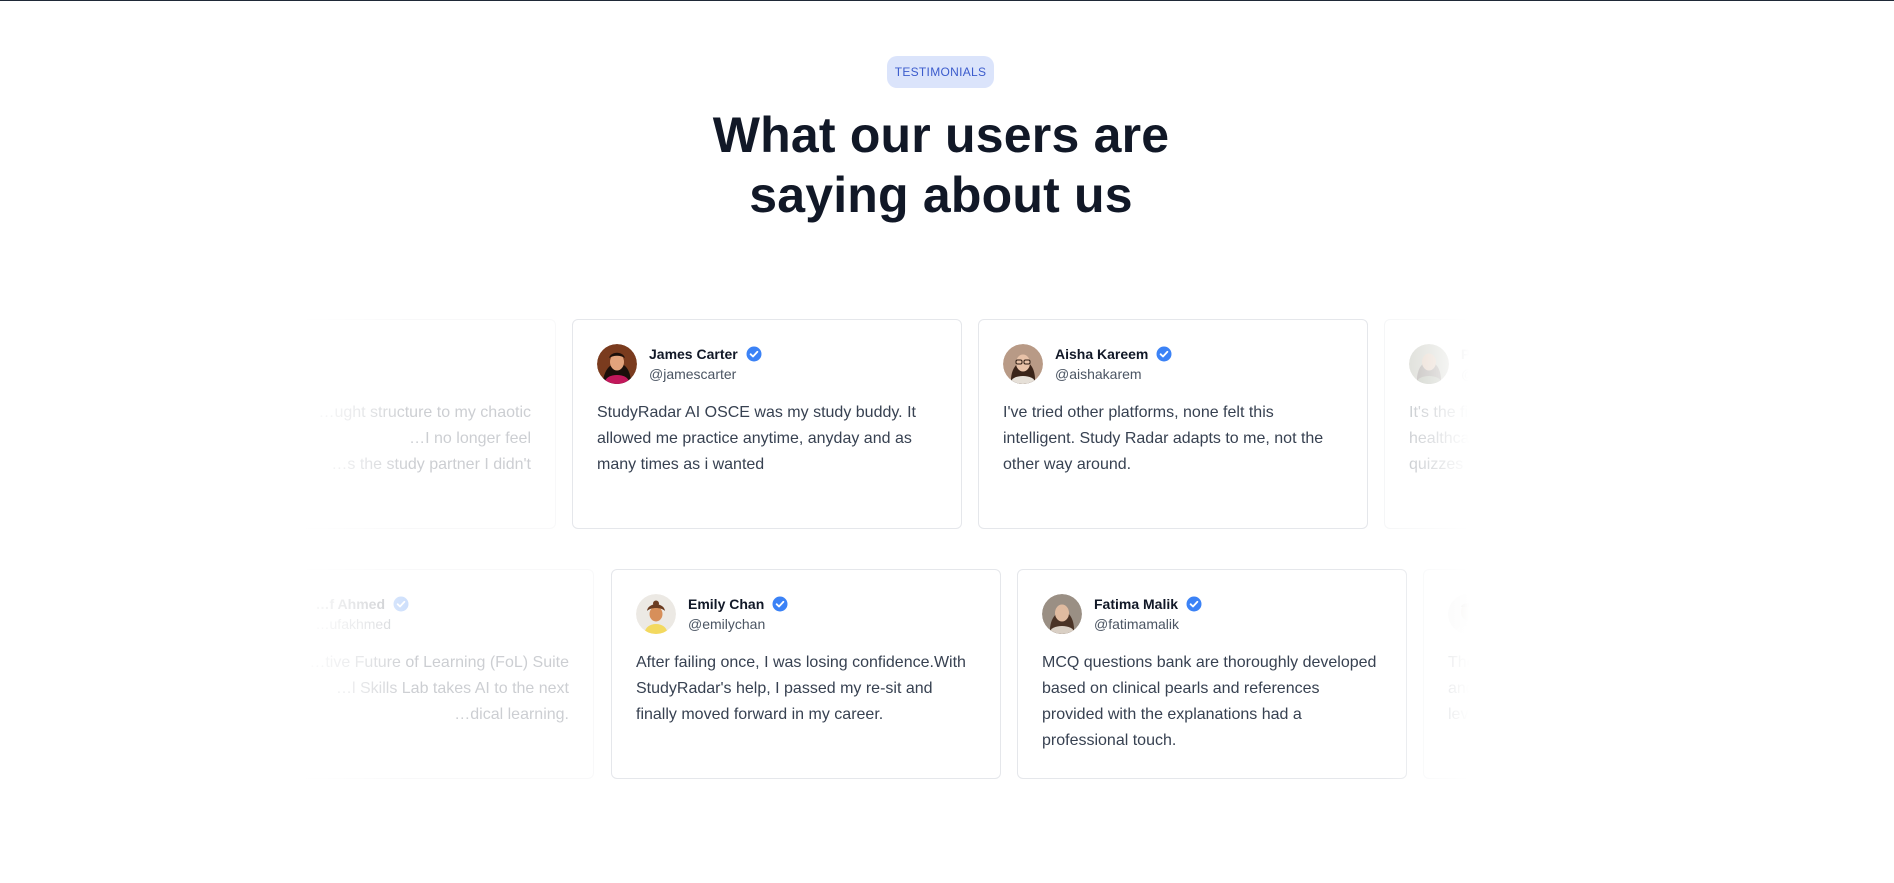  Describe the element at coordinates (941, 165) in the screenshot. I see `section-title: What our users are saying about us` at that location.